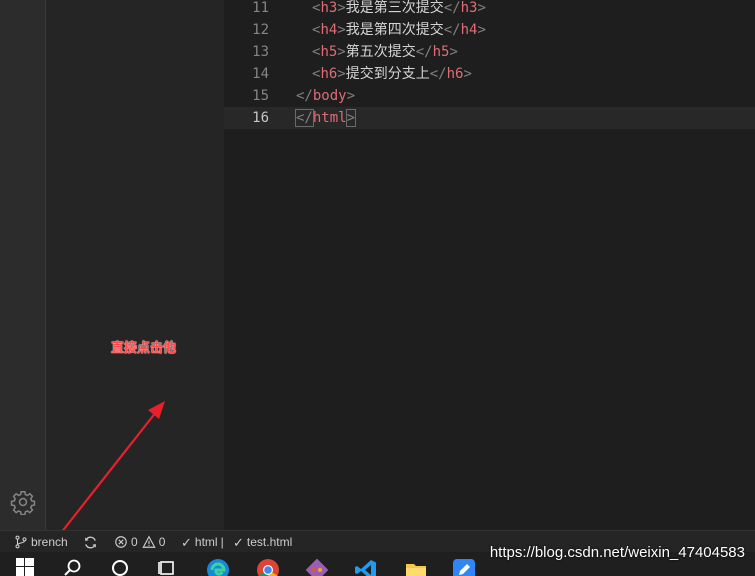  I want to click on file-status: ✓ test.html, so click(262, 542).